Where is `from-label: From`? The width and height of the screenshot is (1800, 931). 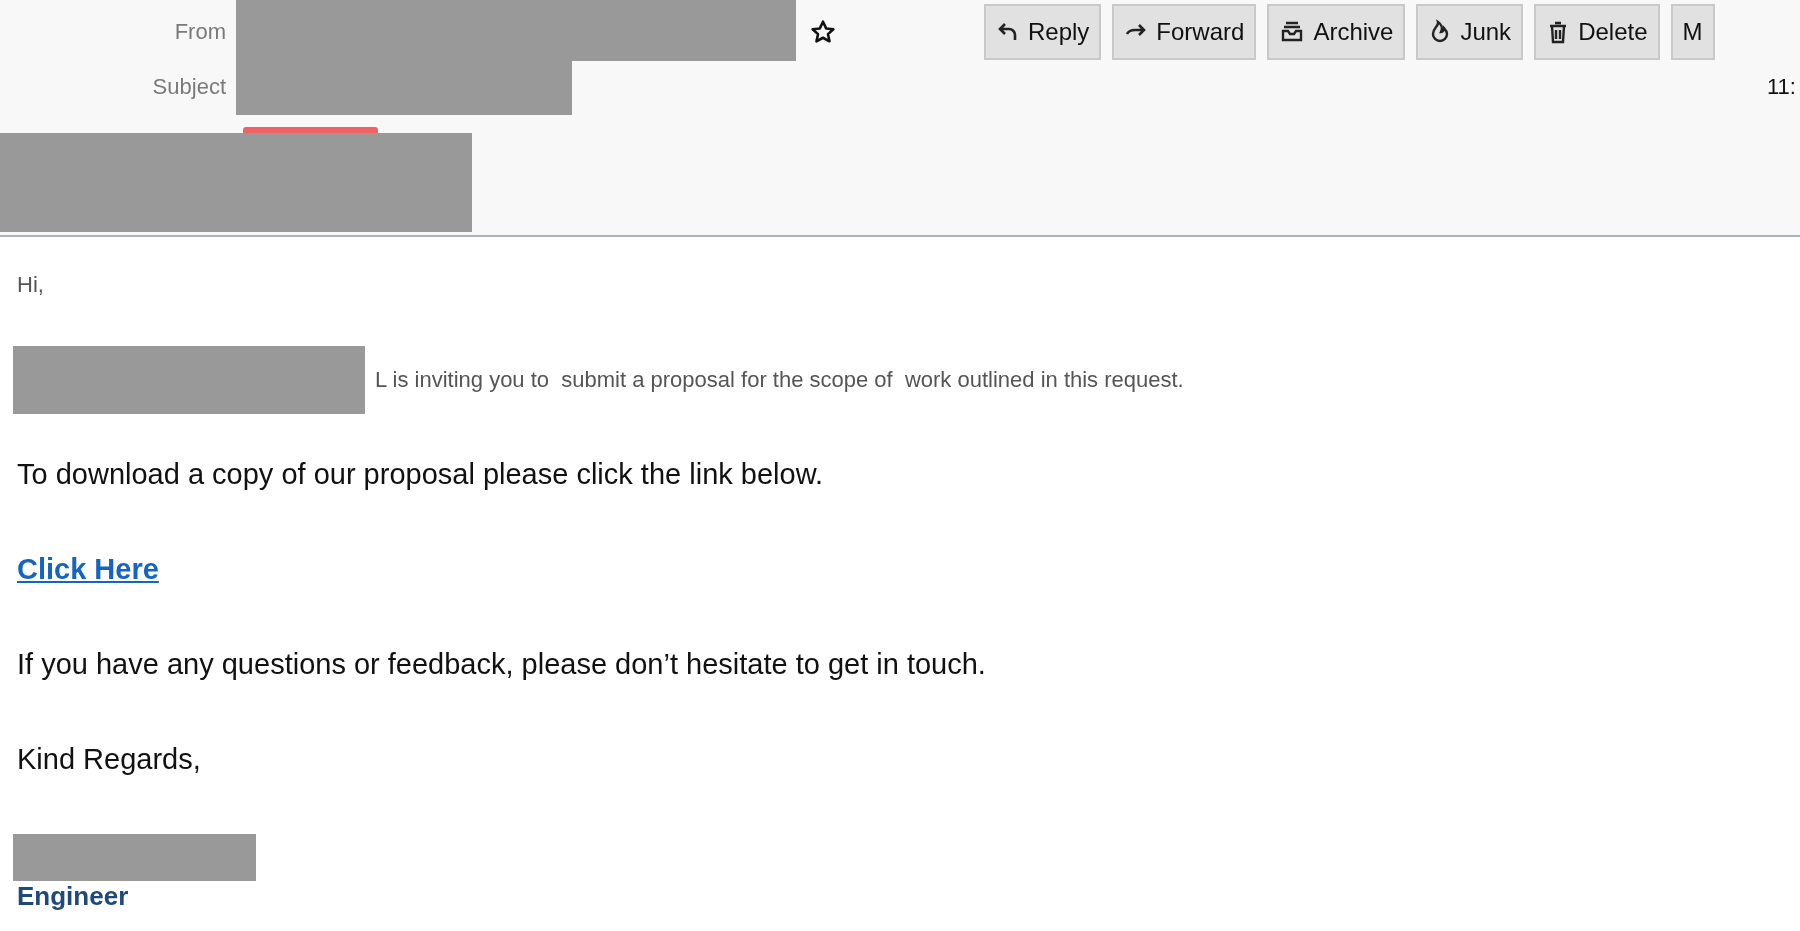 from-label: From is located at coordinates (199, 32).